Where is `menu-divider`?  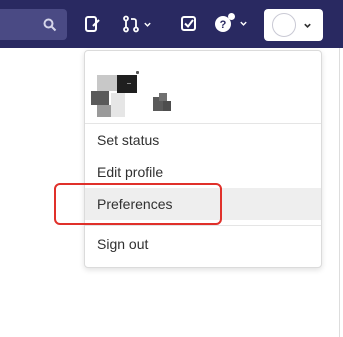 menu-divider is located at coordinates (203, 225).